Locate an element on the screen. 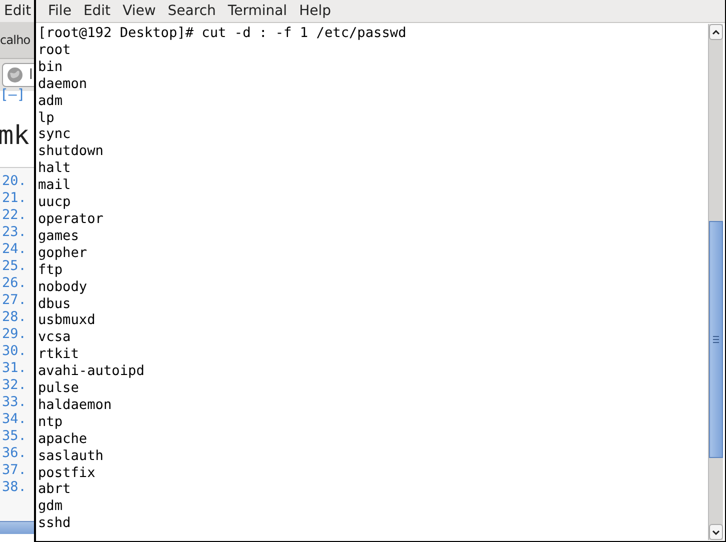  menu-item: File is located at coordinates (60, 11).